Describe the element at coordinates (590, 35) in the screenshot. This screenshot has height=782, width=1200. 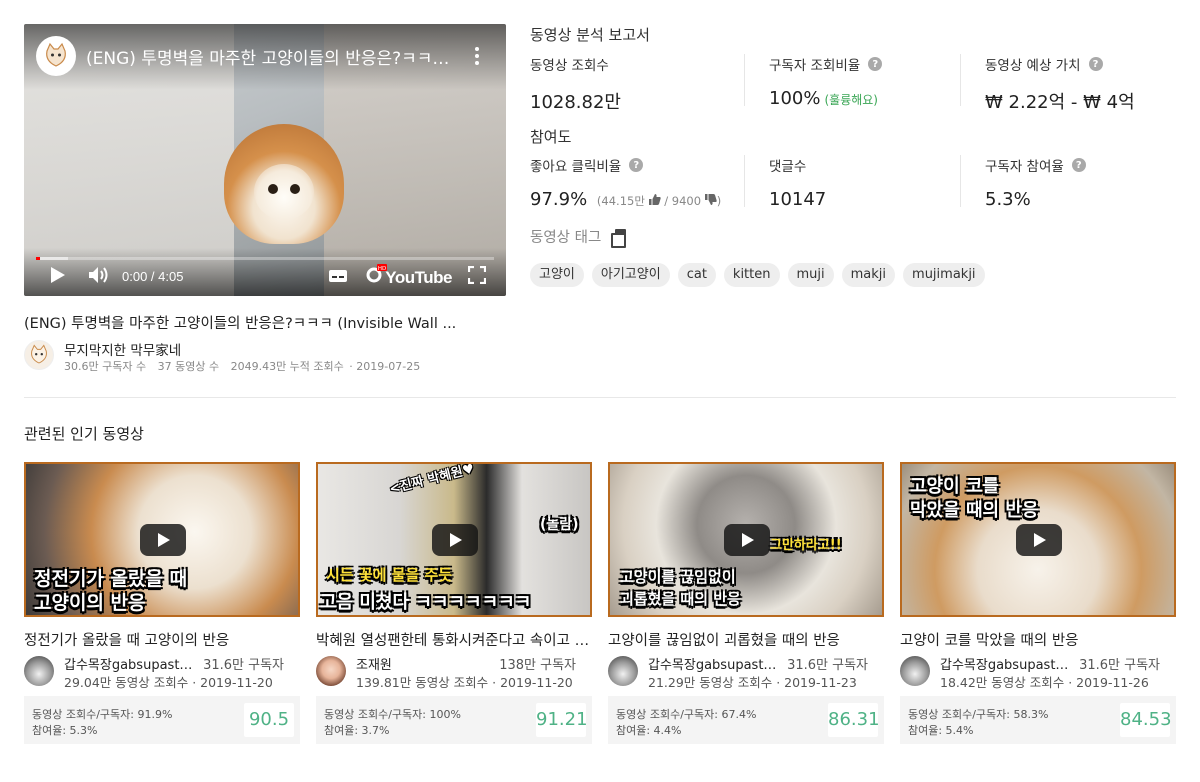
I see `report-title: 동영상 분석 보고서` at that location.